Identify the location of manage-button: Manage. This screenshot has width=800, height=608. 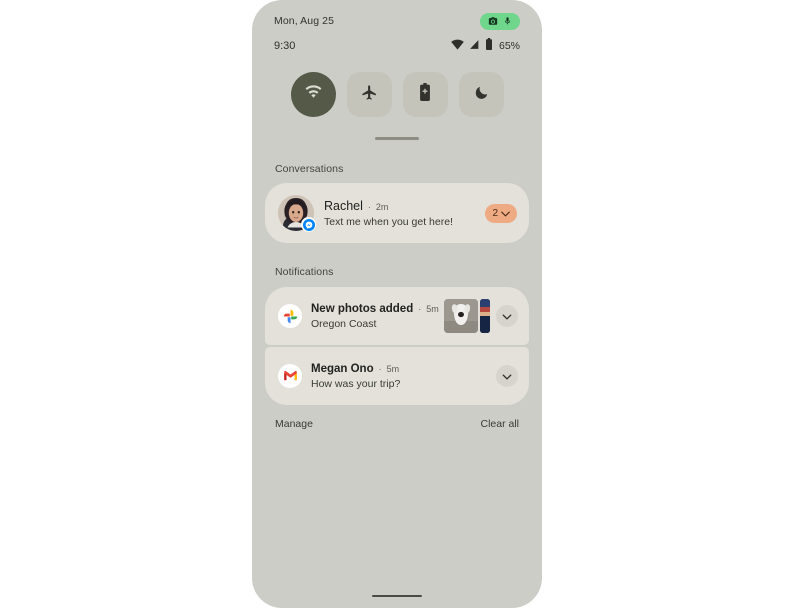
(294, 424).